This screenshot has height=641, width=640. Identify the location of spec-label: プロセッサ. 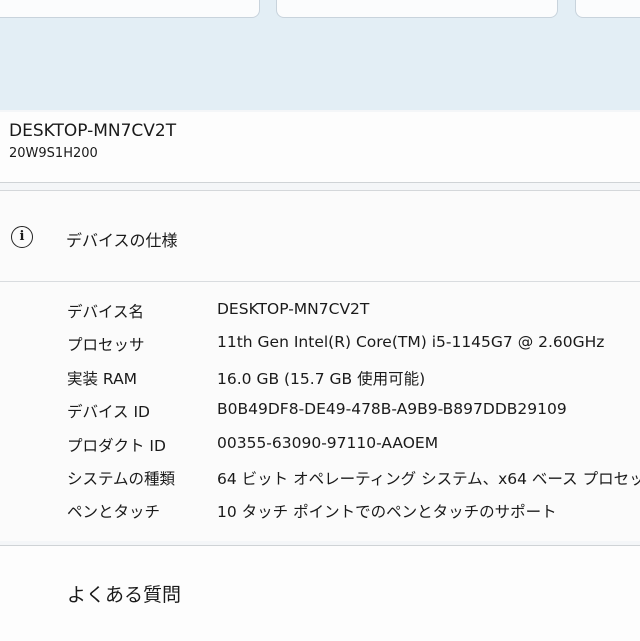
(106, 345).